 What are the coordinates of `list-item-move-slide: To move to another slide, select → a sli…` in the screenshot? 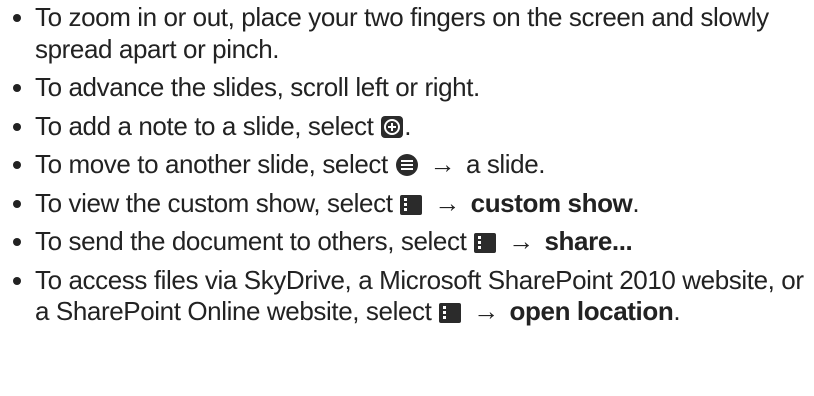 It's located at (409, 165).